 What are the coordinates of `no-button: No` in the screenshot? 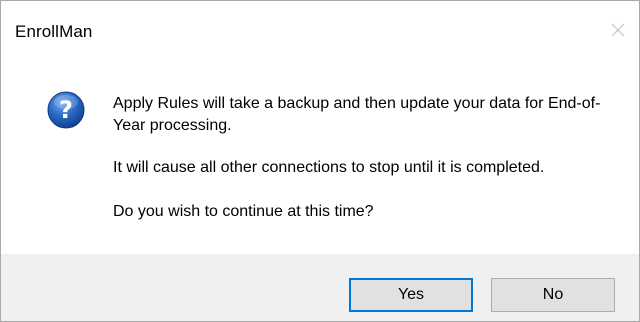 It's located at (553, 295).